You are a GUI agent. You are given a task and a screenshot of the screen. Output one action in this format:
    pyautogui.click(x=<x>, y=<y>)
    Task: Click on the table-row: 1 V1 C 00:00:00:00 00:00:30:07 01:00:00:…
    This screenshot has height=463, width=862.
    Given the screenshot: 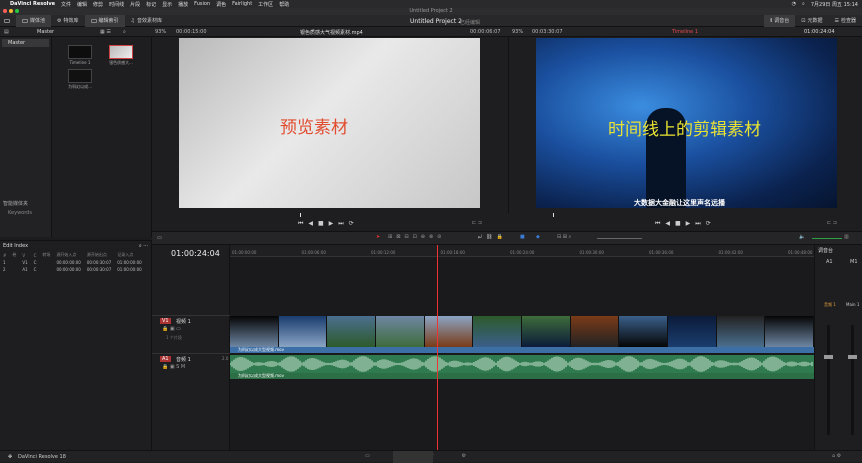 What is the action you would take?
    pyautogui.click(x=72, y=262)
    